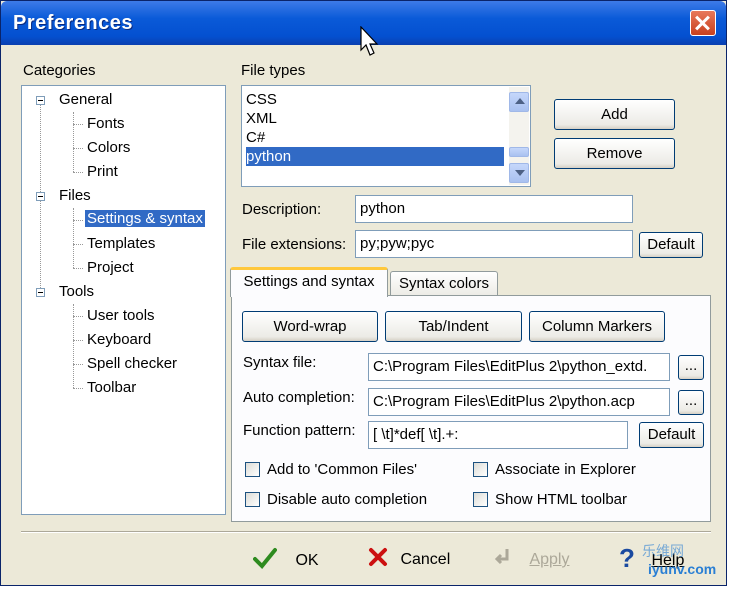 Image resolution: width=729 pixels, height=590 pixels. Describe the element at coordinates (132, 363) in the screenshot. I see `tree-item-spell-checker: Spell checker` at that location.